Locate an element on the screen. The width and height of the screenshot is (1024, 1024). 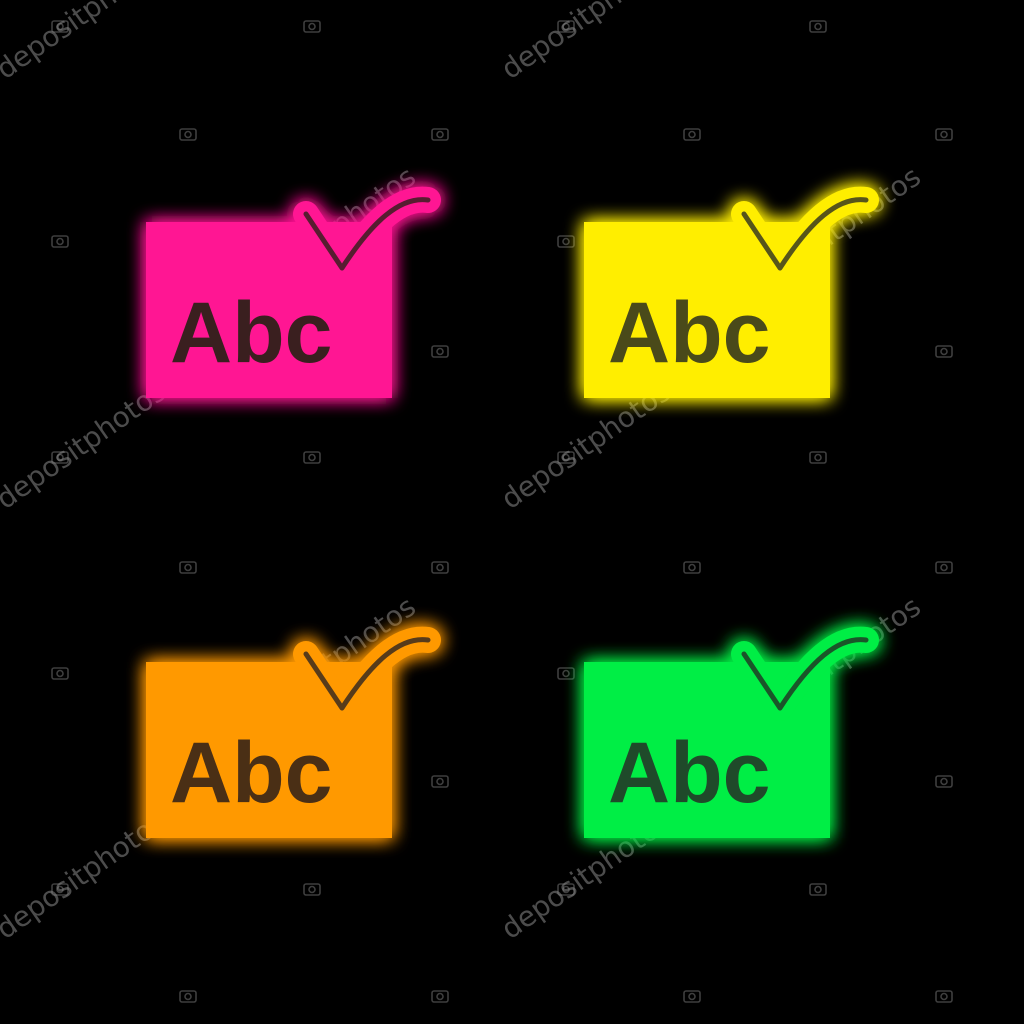
abc-check-icon-green: Abc is located at coordinates (731, 732).